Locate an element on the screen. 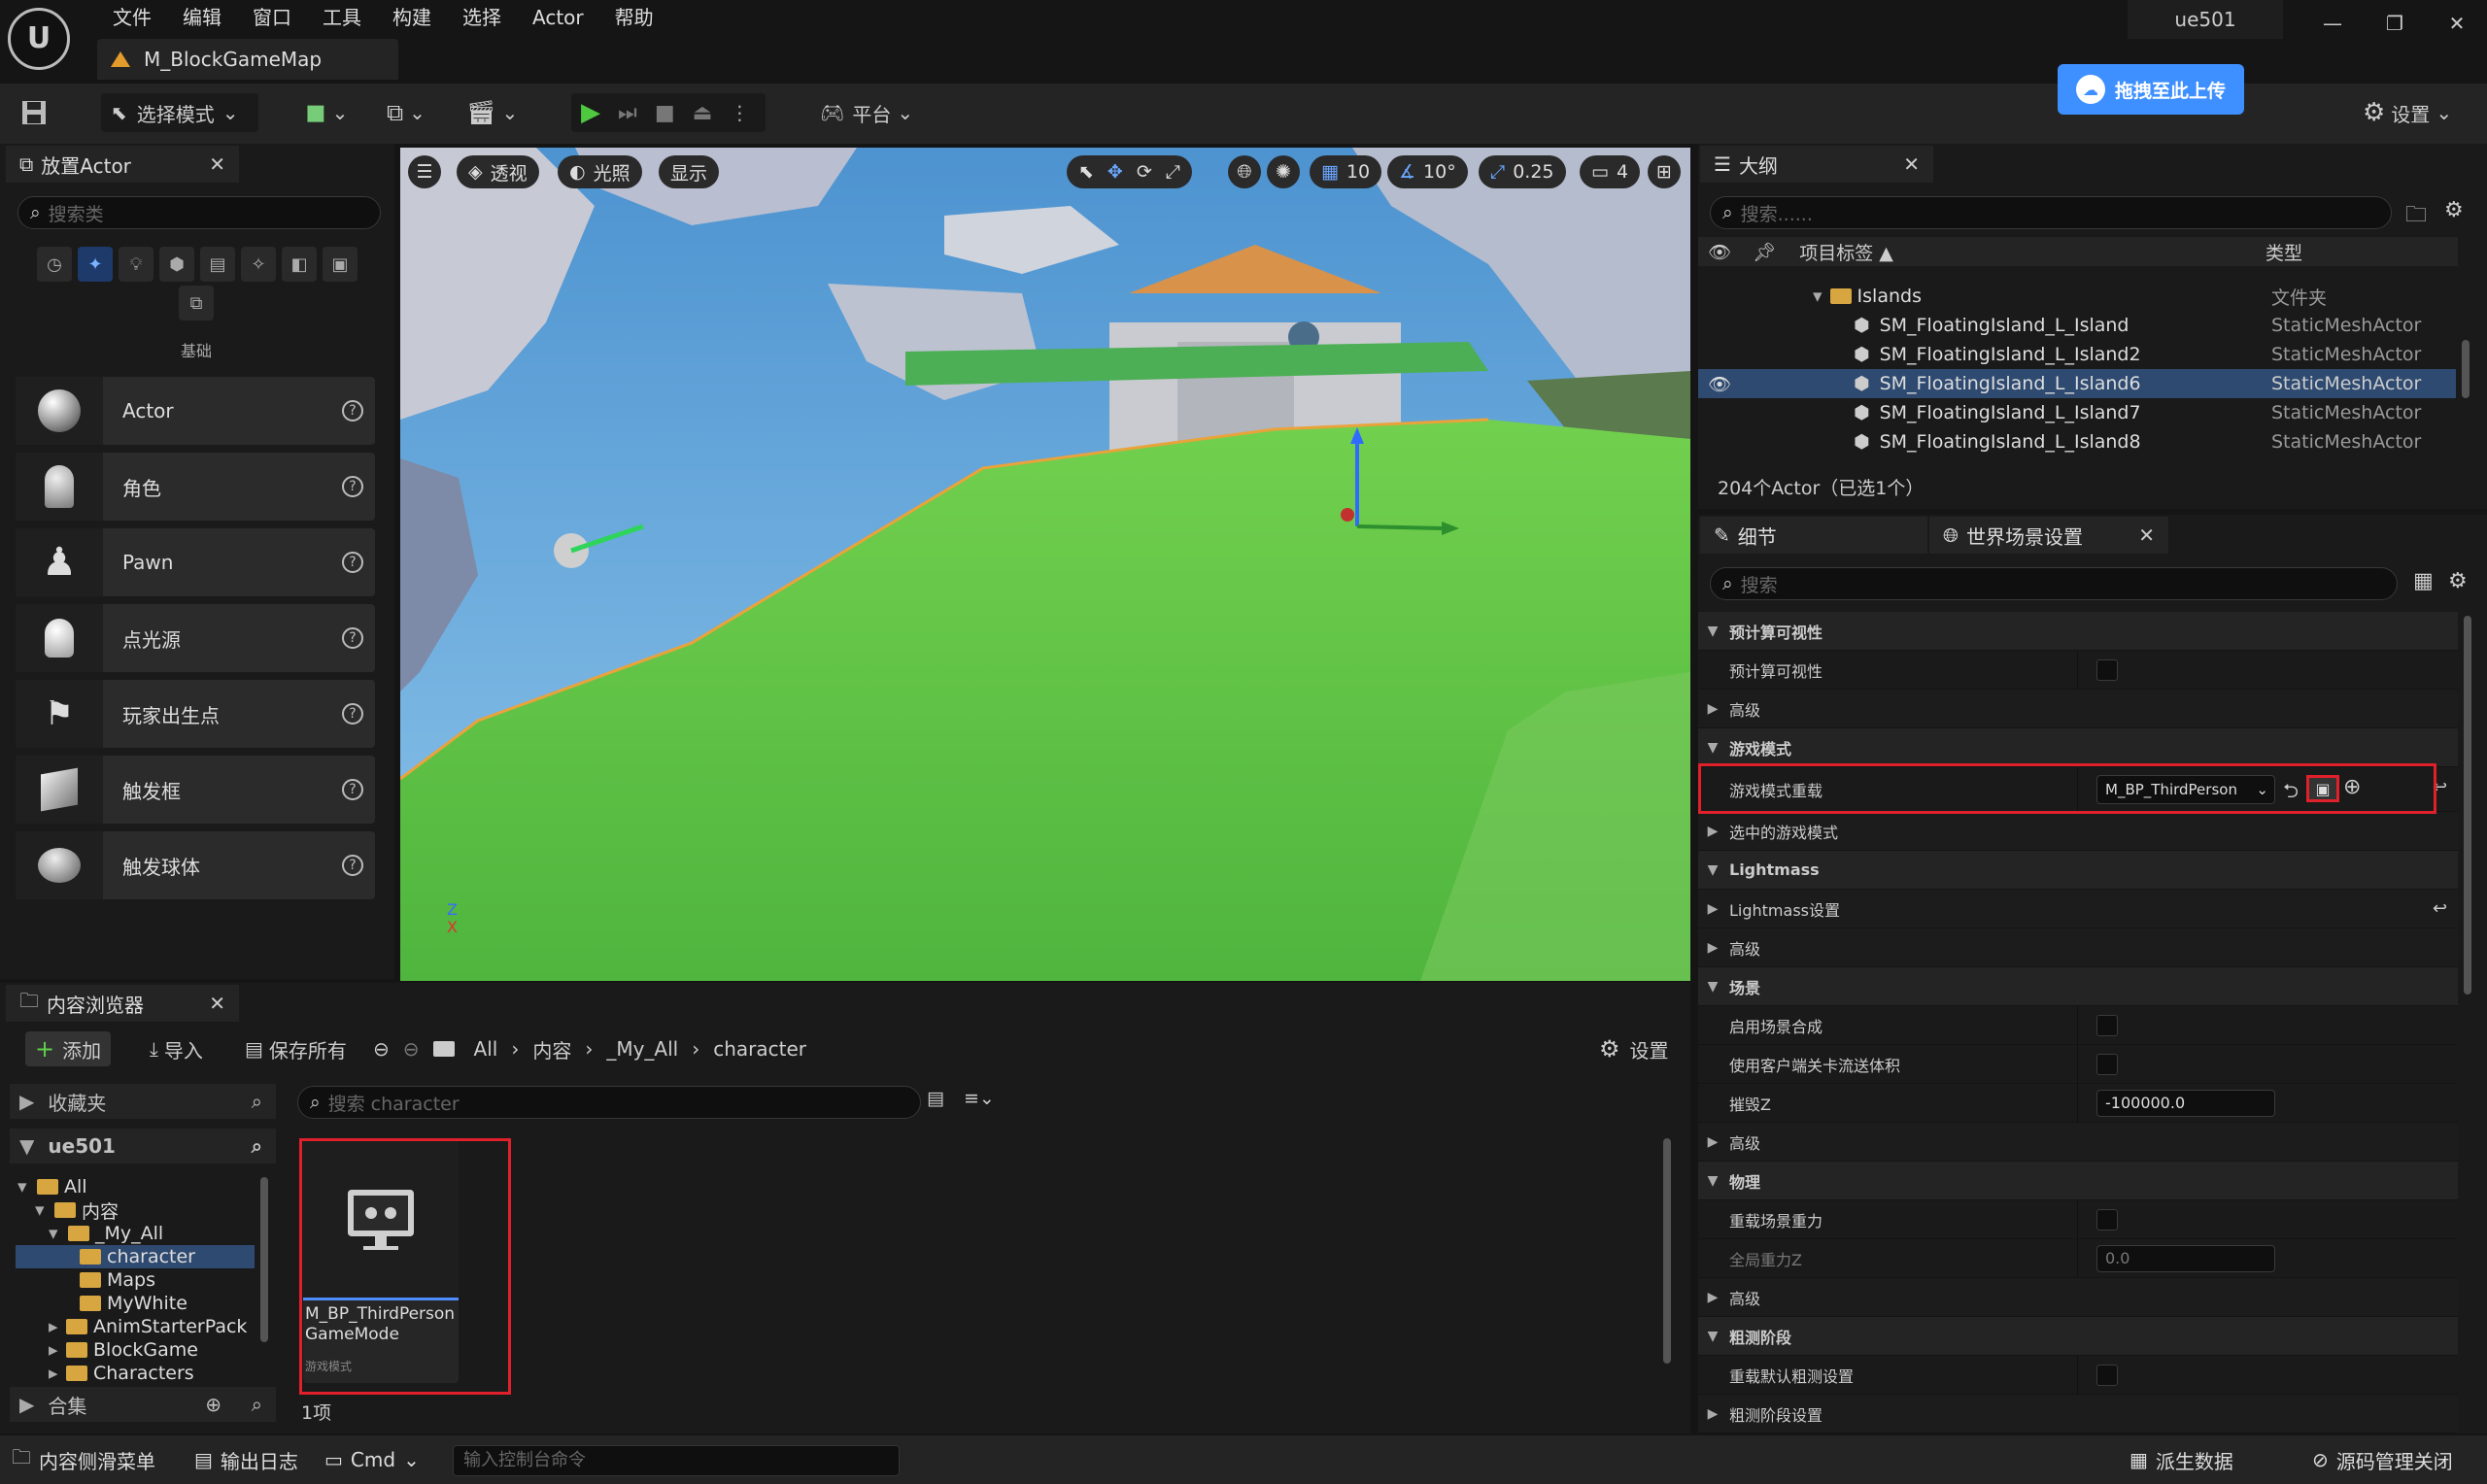 The height and width of the screenshot is (1484, 2487). derived-data-button: ▦ 派生数据 is located at coordinates (2181, 1459).